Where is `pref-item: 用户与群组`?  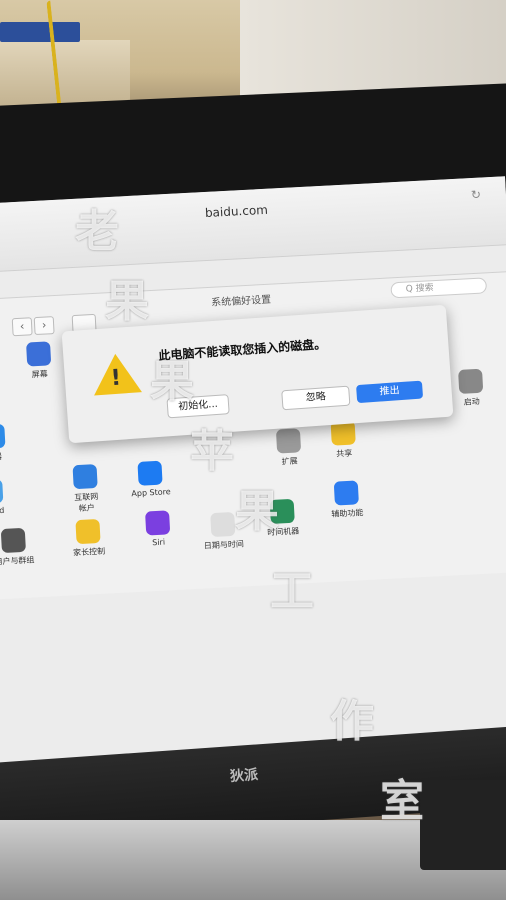 pref-item: 用户与群组 is located at coordinates (25, 548).